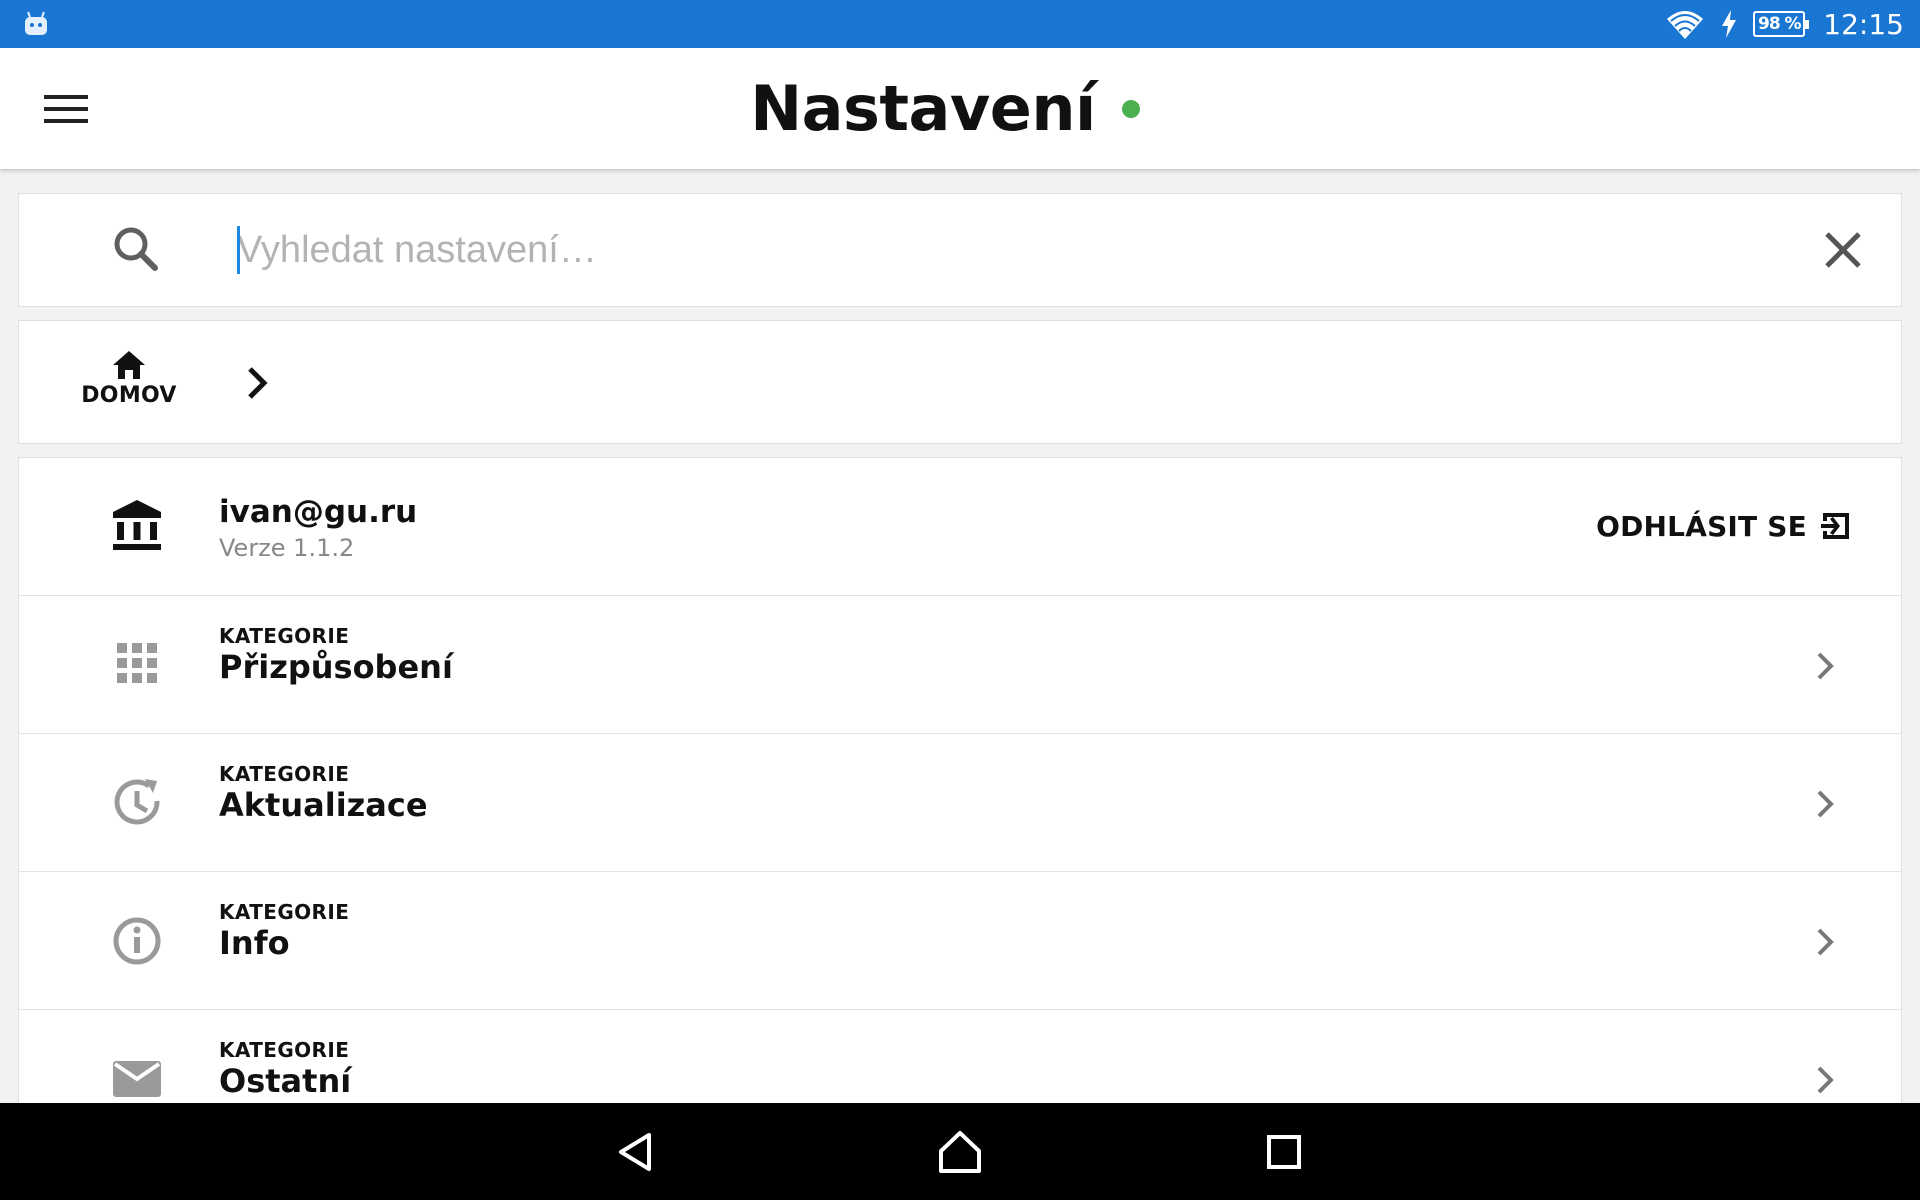  I want to click on charging-icon, so click(1729, 24).